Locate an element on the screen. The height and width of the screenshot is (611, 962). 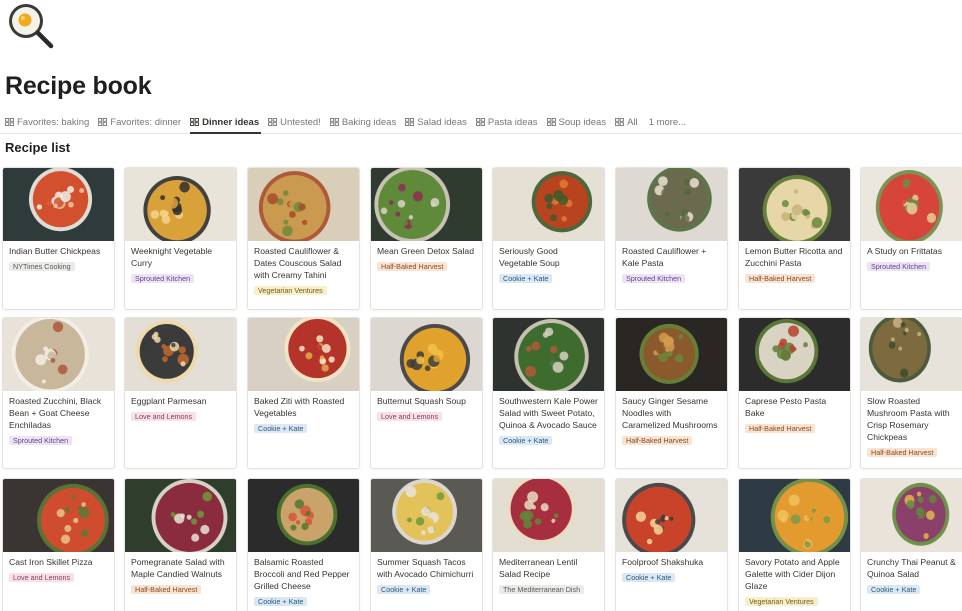
recipe-title: Lemon Butter Ricotta and Zucchini Pasta is located at coordinates (794, 257).